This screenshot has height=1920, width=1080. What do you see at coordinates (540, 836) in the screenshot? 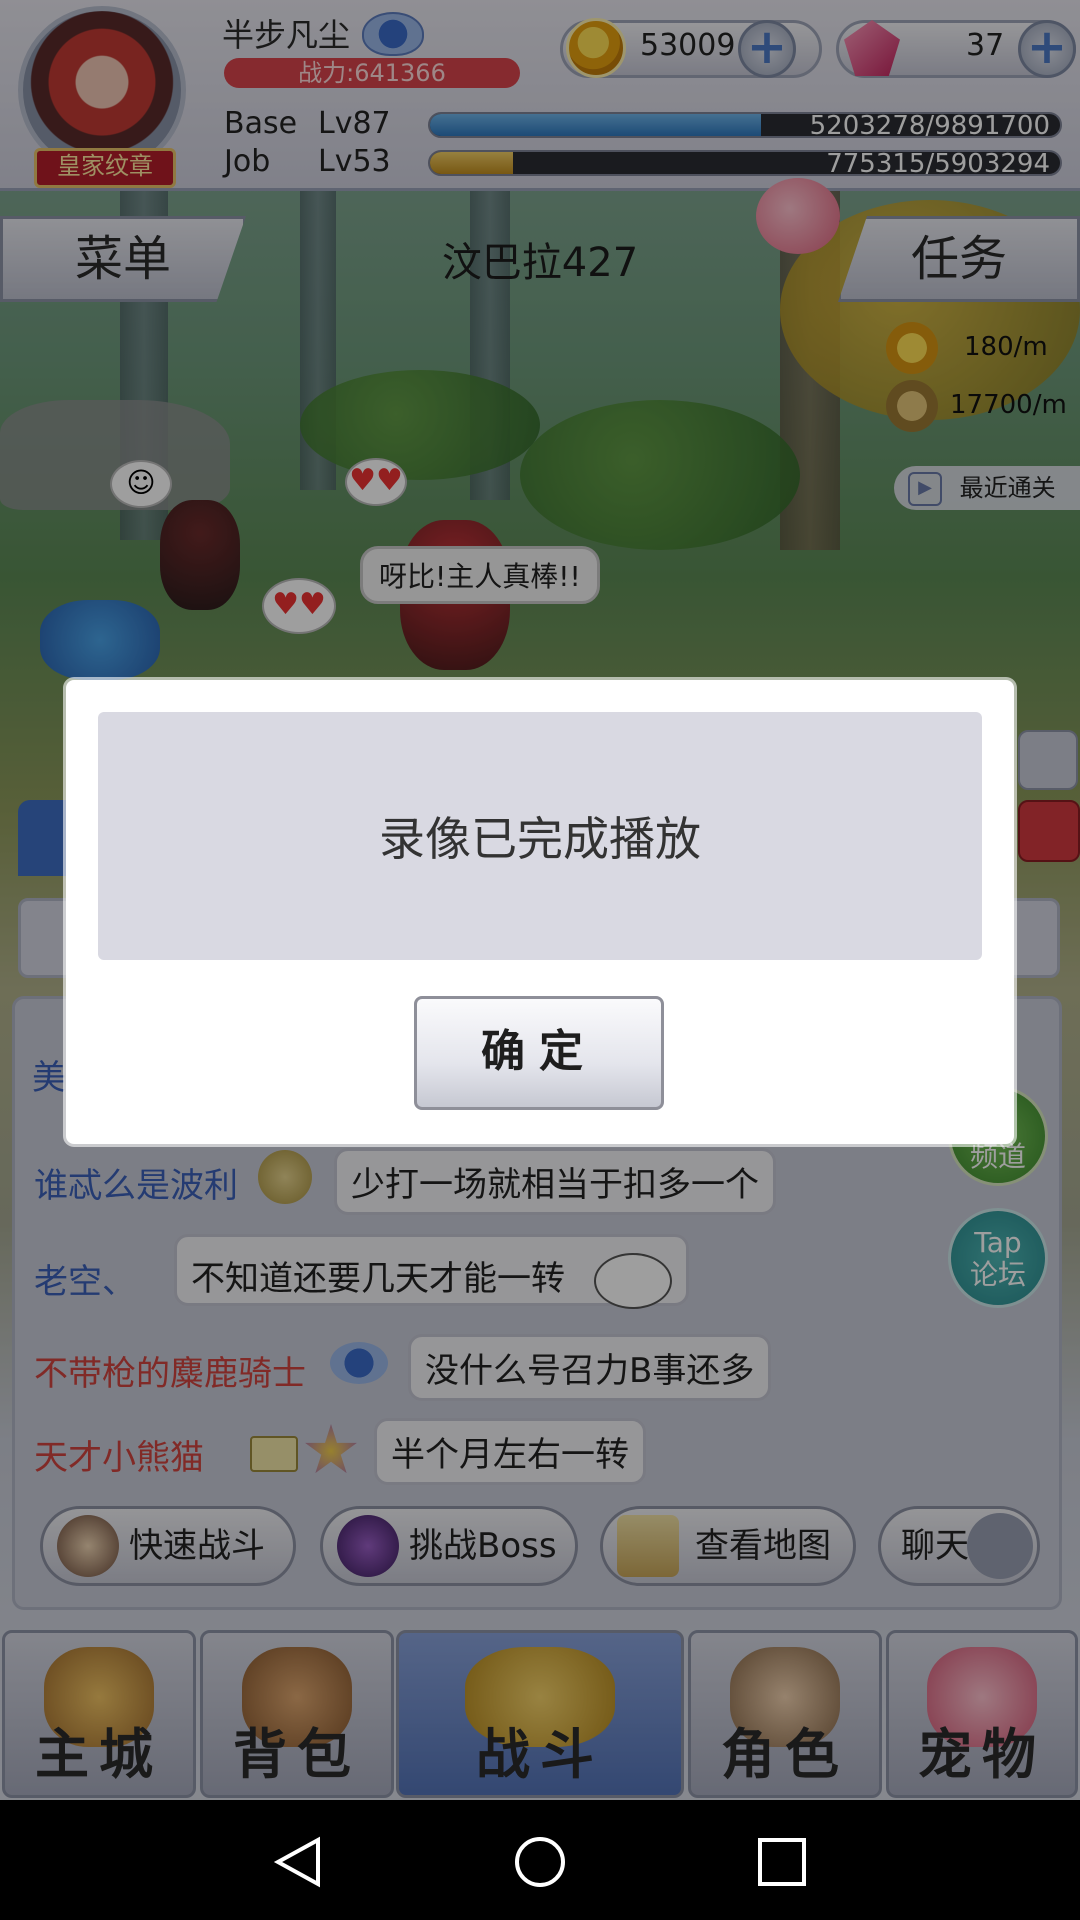
I see `dialog-message: 录像已完成播放` at bounding box center [540, 836].